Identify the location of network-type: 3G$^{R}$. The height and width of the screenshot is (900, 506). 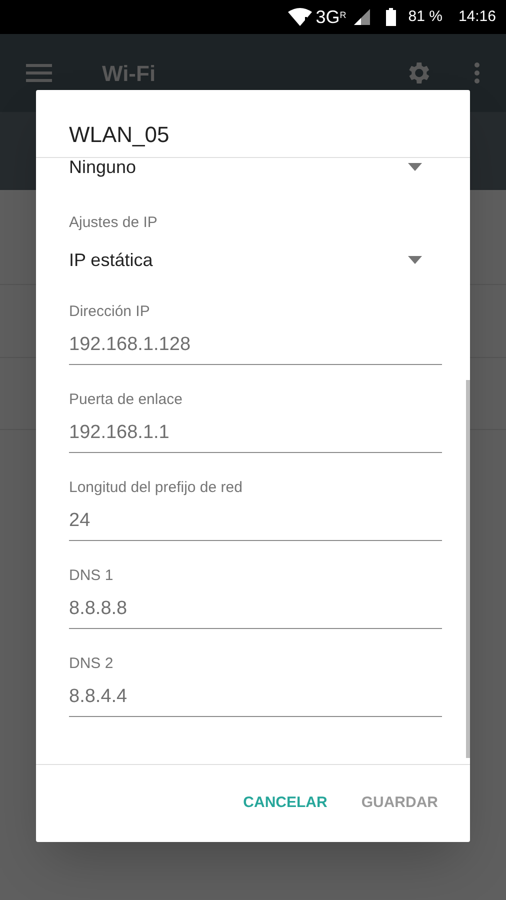
(331, 17).